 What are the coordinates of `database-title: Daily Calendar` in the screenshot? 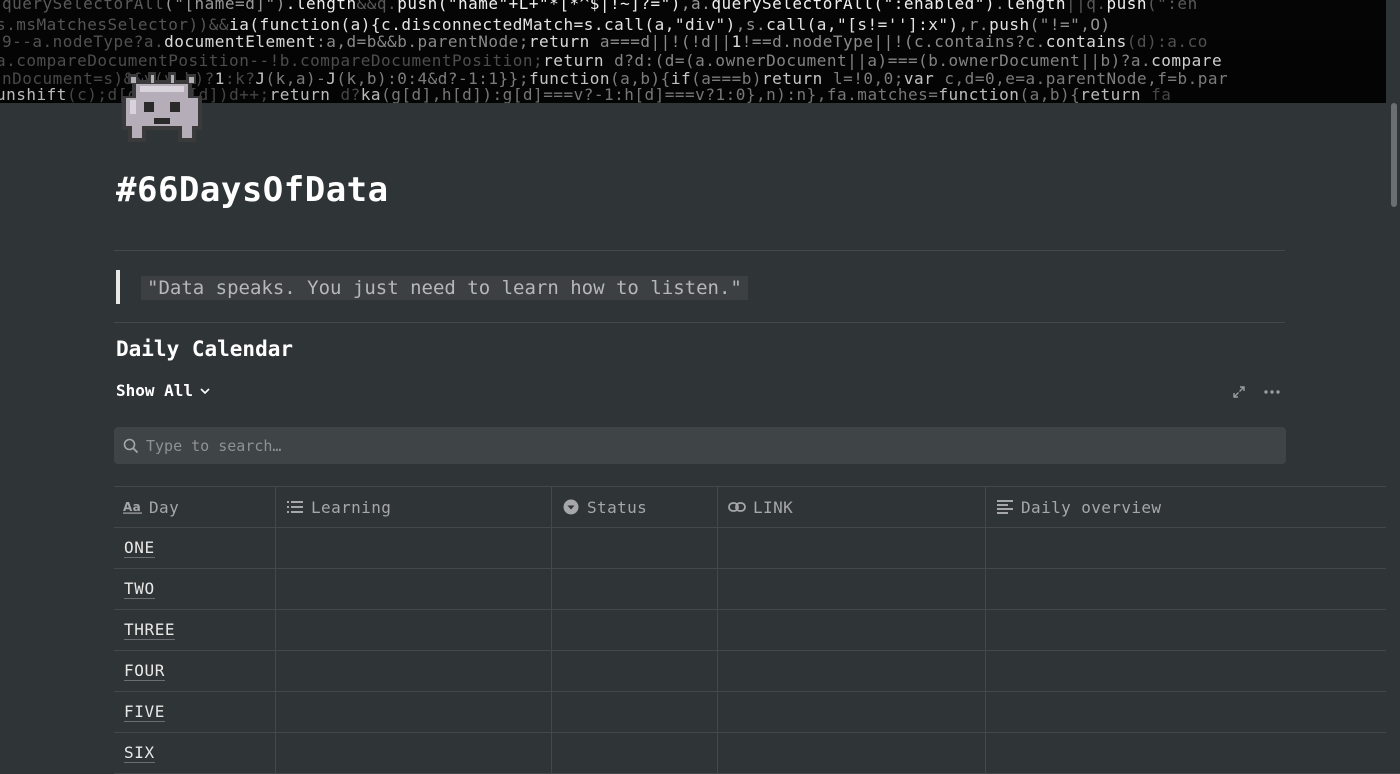 It's located at (204, 349).